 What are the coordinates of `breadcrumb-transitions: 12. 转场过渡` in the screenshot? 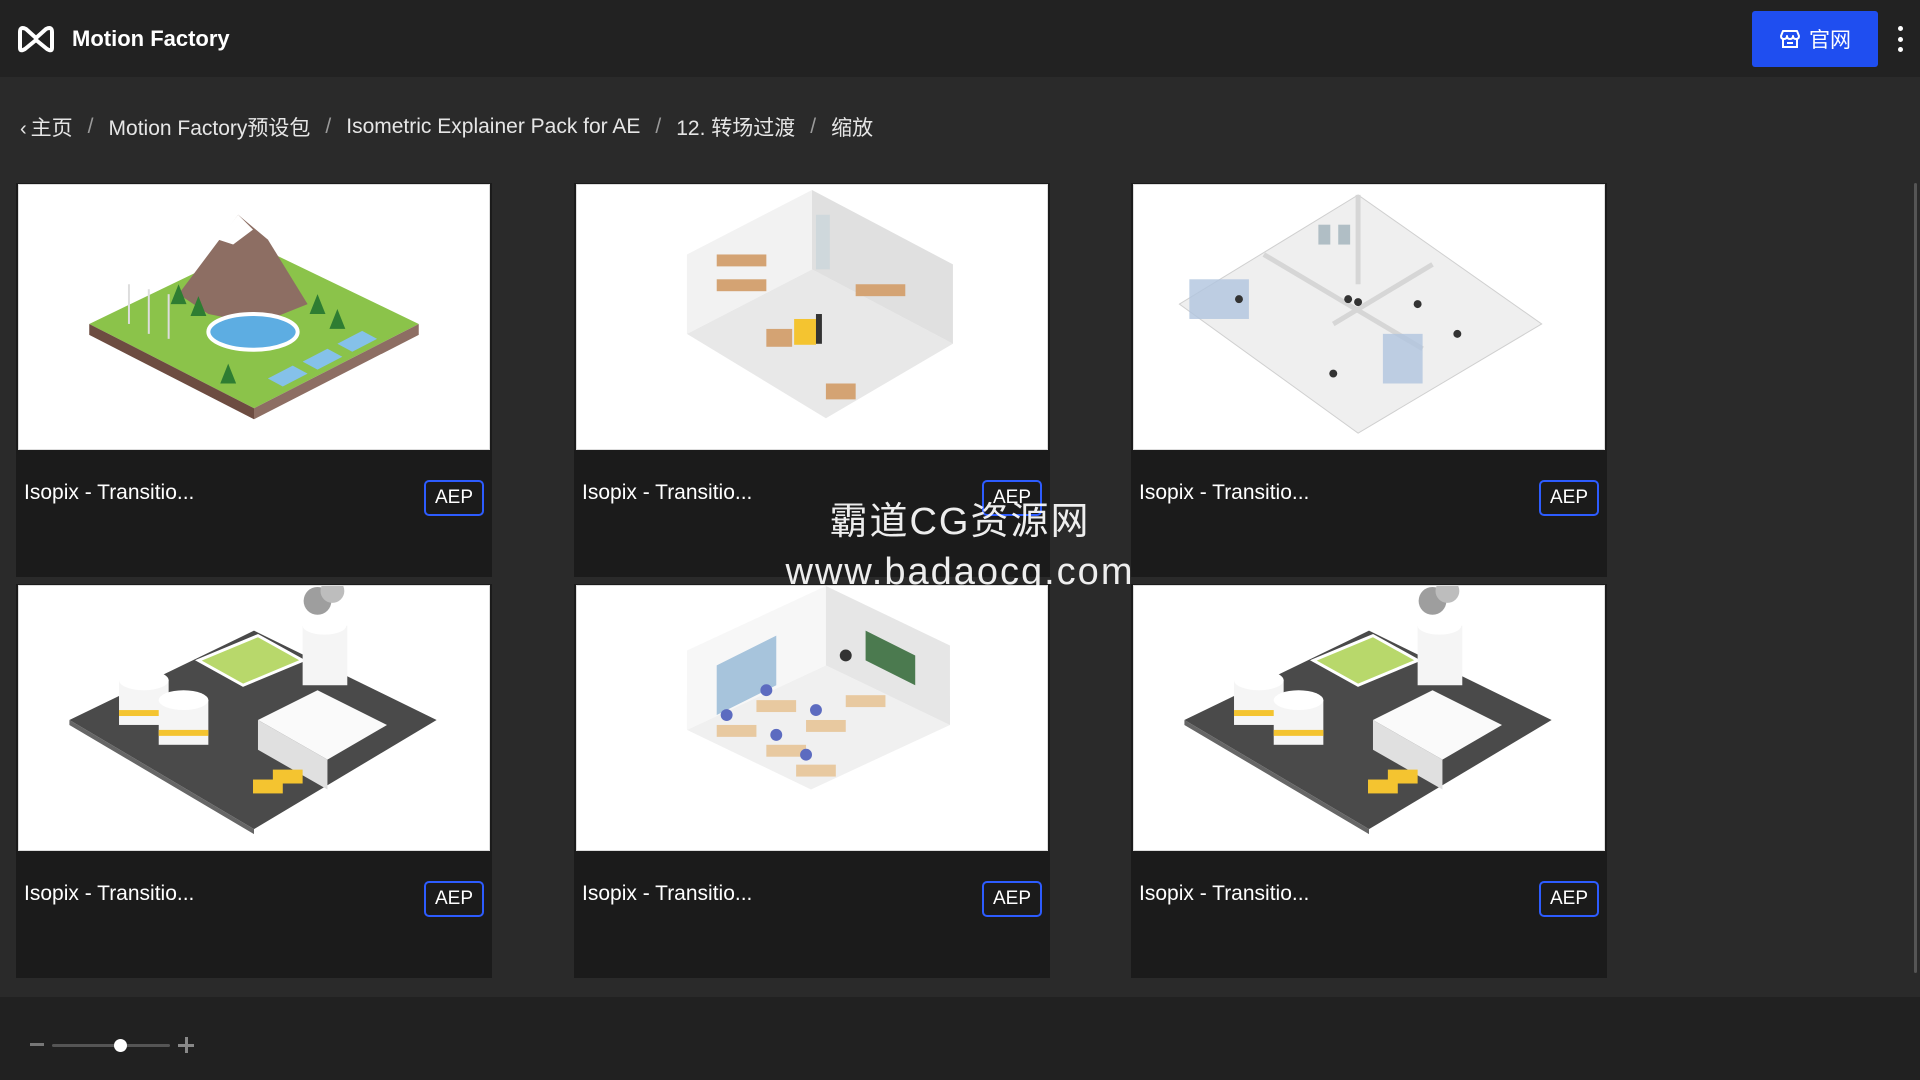 It's located at (735, 127).